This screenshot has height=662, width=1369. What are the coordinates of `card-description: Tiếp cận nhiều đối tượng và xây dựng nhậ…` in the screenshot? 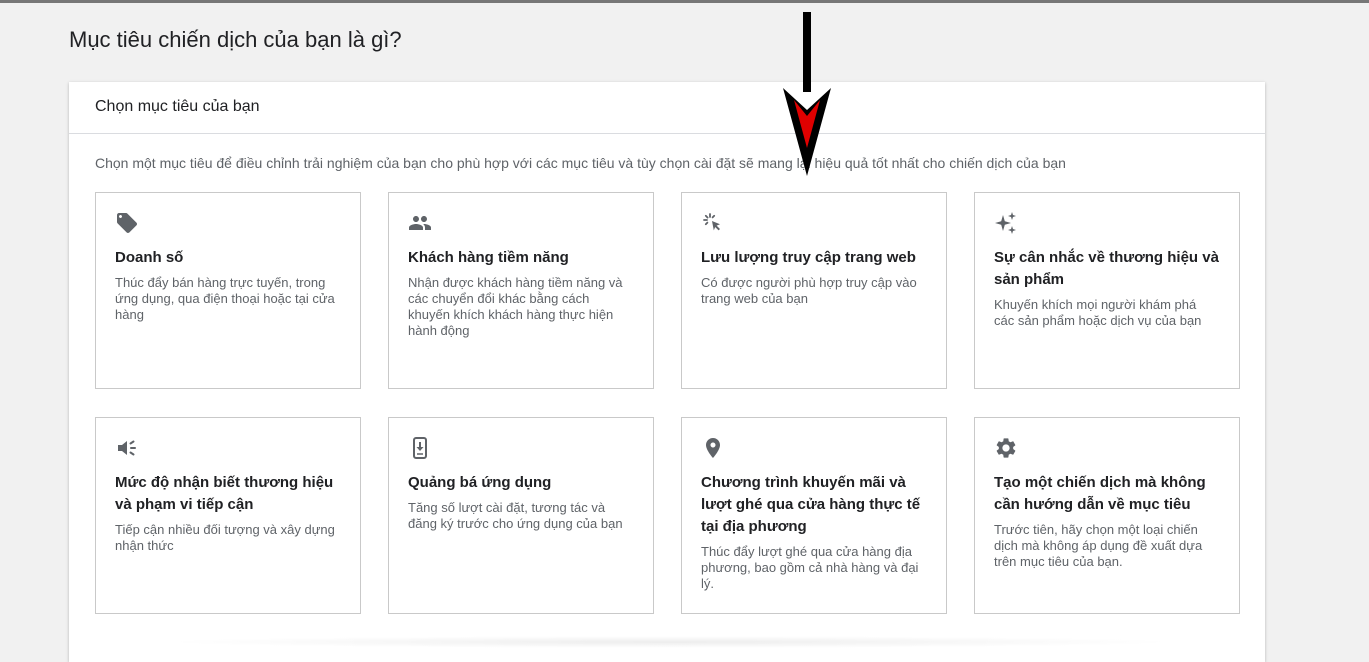 It's located at (225, 537).